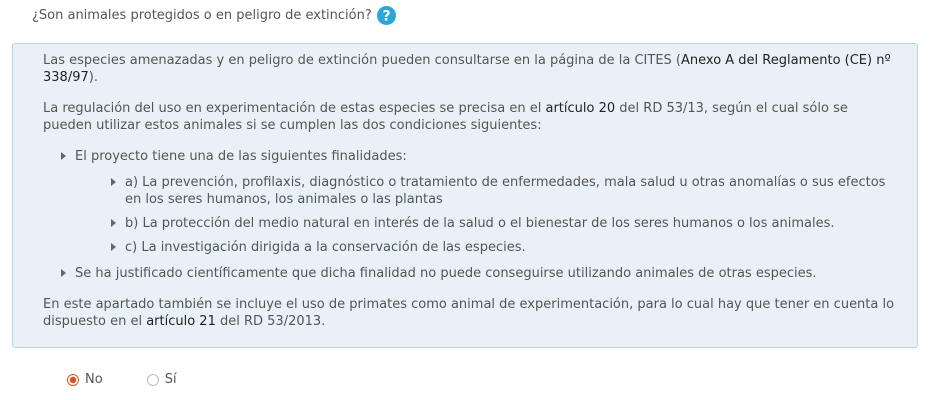 This screenshot has height=400, width=949. Describe the element at coordinates (122, 379) in the screenshot. I see `protected-species-options: No Sí` at that location.